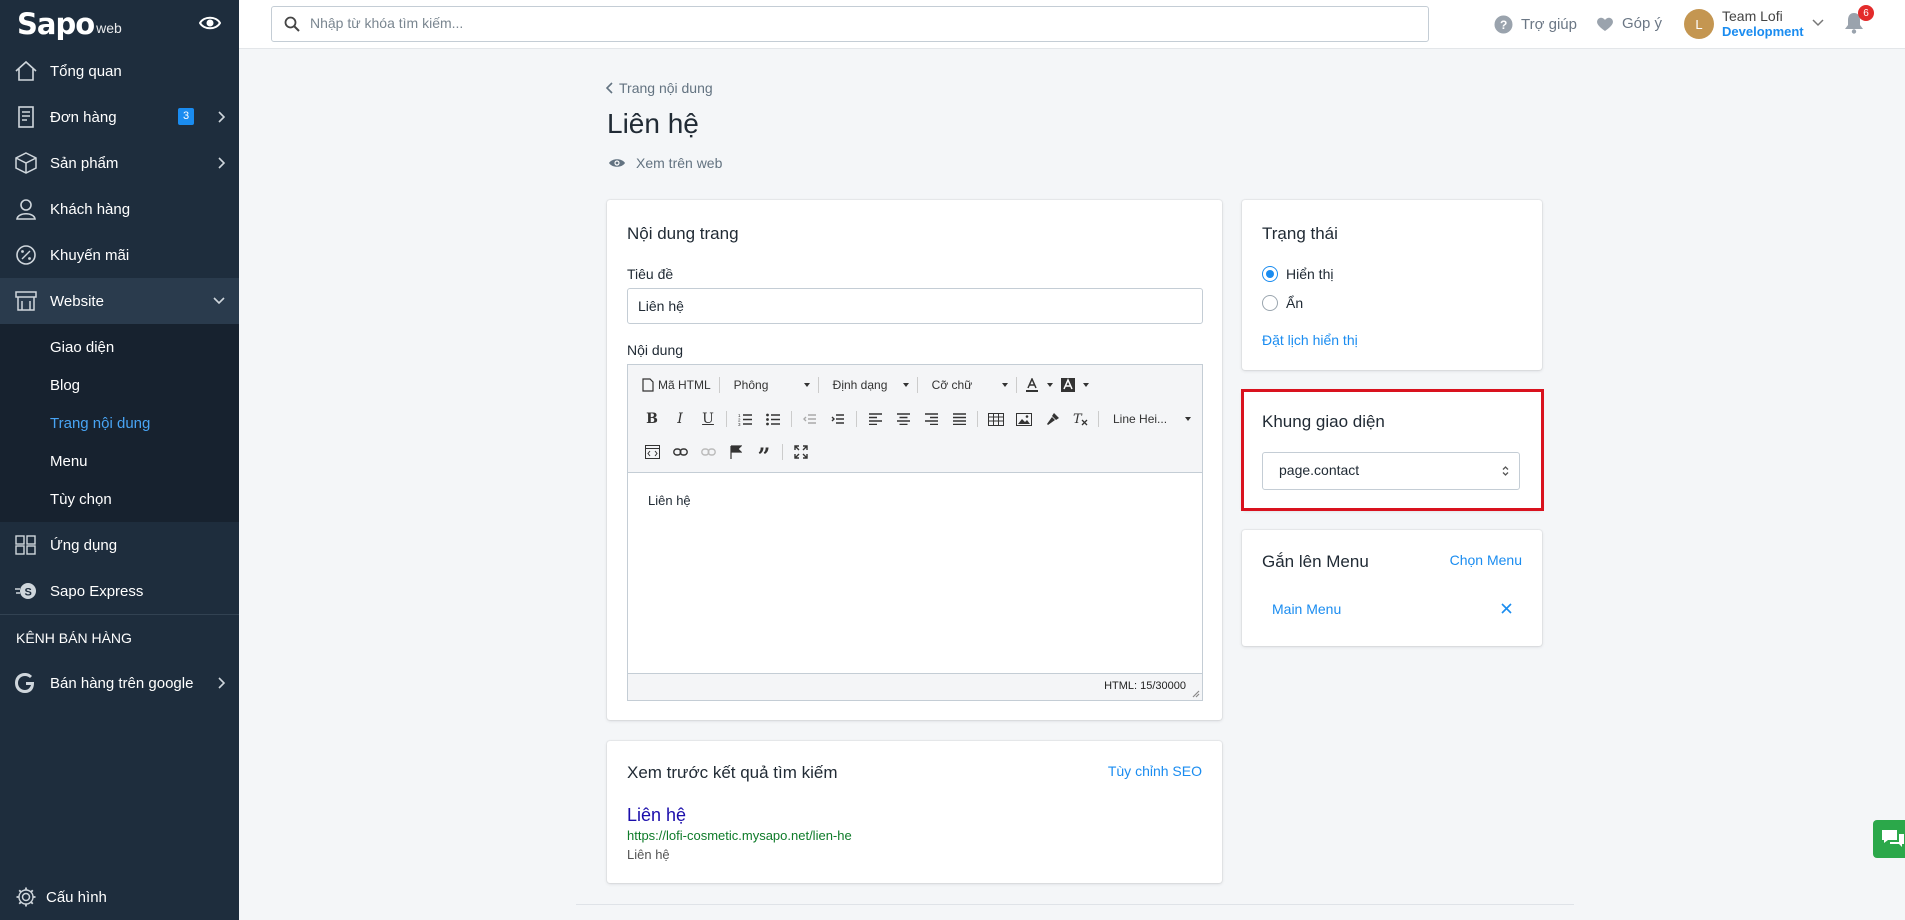  What do you see at coordinates (657, 815) in the screenshot?
I see `seo-preview-title: Liên hệ` at bounding box center [657, 815].